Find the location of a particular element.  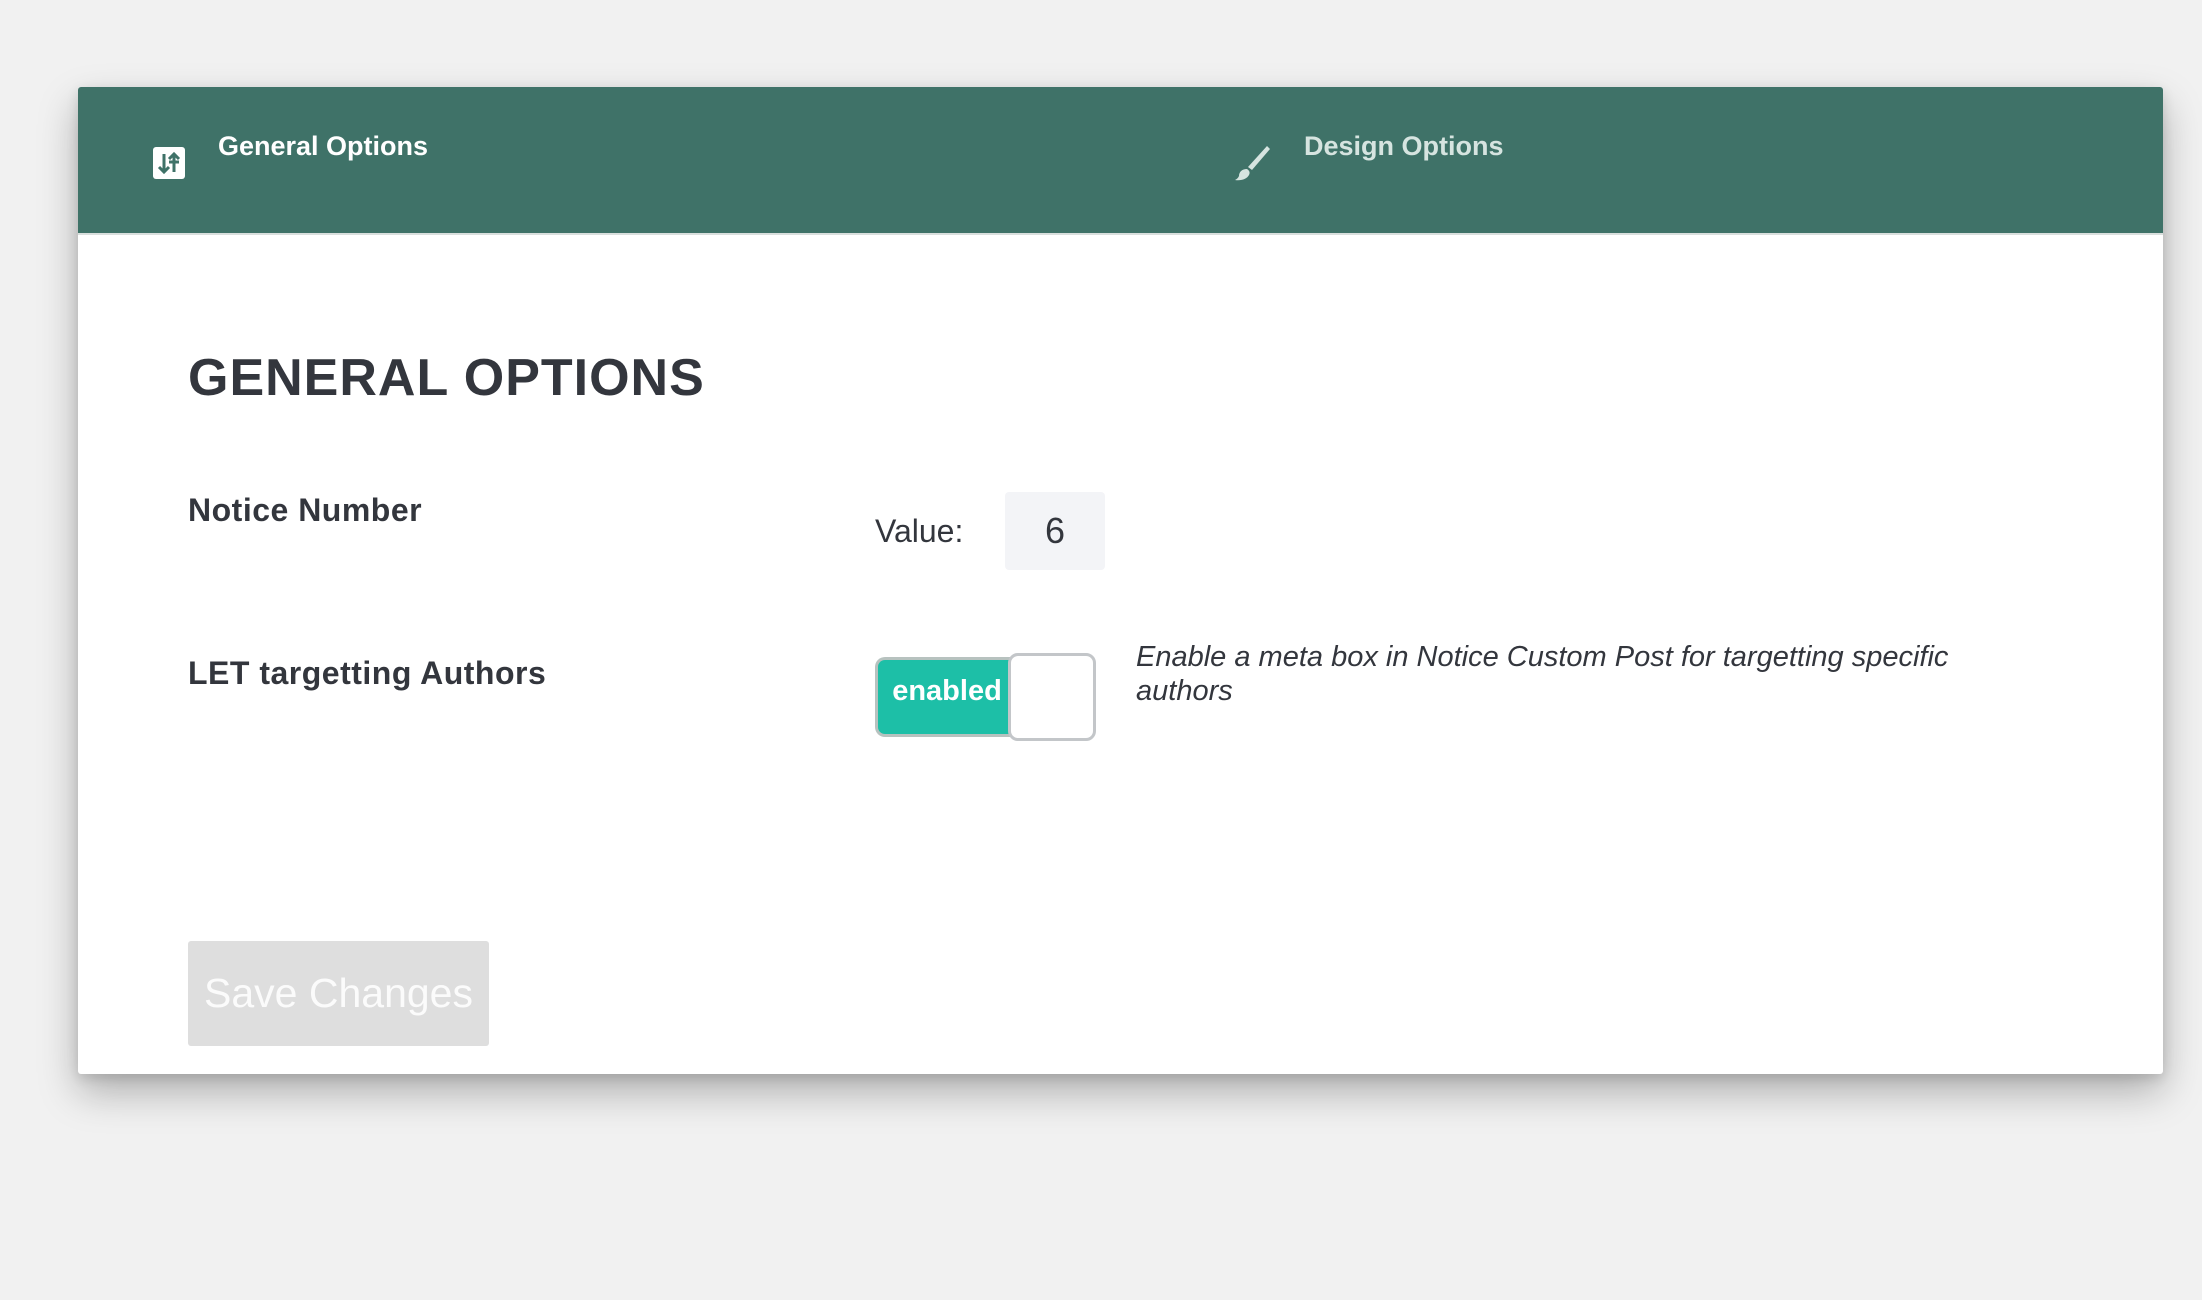

paintbrush-icon is located at coordinates (1252, 163).